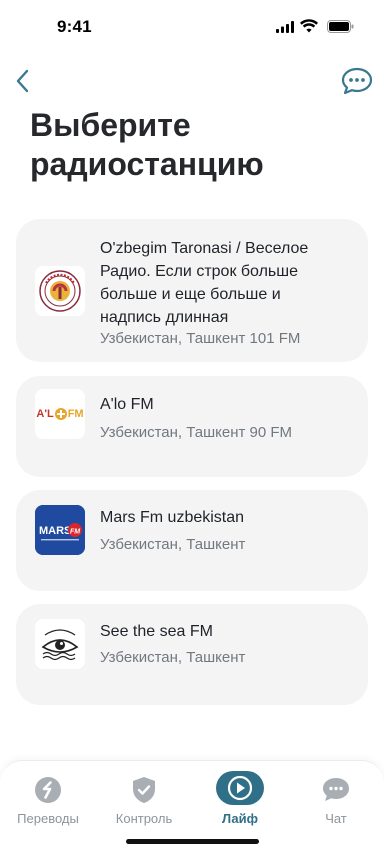  I want to click on alo-fm-logo: A'L FM, so click(60, 414).